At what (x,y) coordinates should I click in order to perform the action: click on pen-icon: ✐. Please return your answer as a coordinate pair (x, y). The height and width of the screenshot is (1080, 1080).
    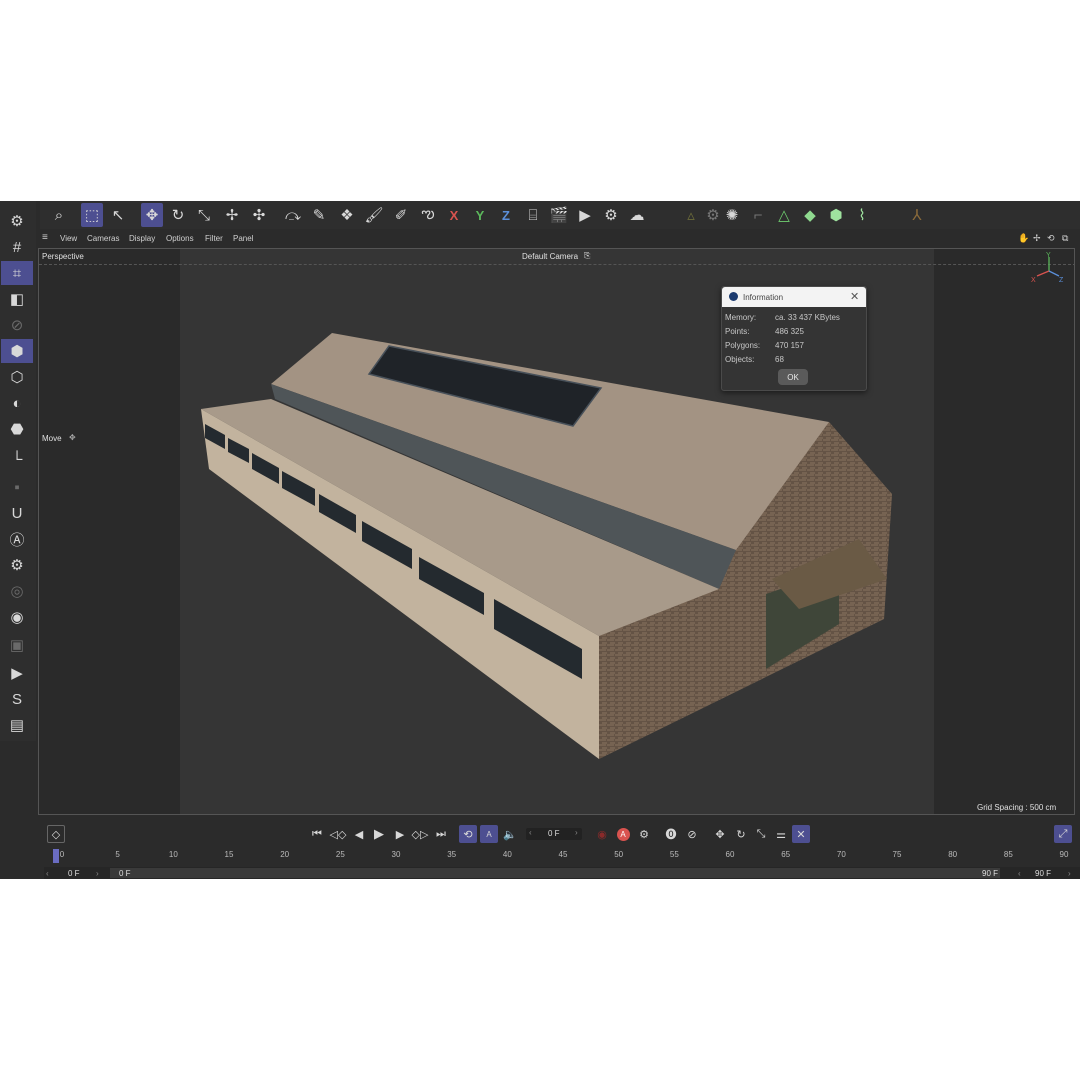
    Looking at the image, I should click on (401, 215).